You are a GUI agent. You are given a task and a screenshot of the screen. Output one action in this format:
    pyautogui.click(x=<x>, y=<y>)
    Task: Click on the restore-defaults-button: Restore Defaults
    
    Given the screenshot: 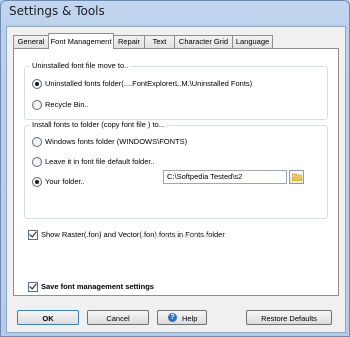 What is the action you would take?
    pyautogui.click(x=289, y=317)
    